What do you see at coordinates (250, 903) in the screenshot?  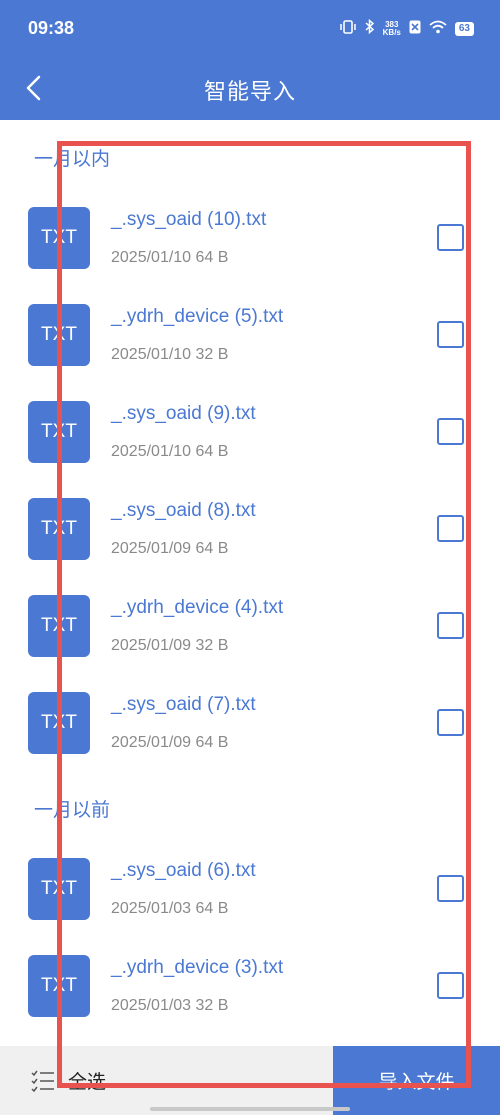 I see `file-row: TXT _.sys_oaid (6).txt 2025/01/03 64 B` at bounding box center [250, 903].